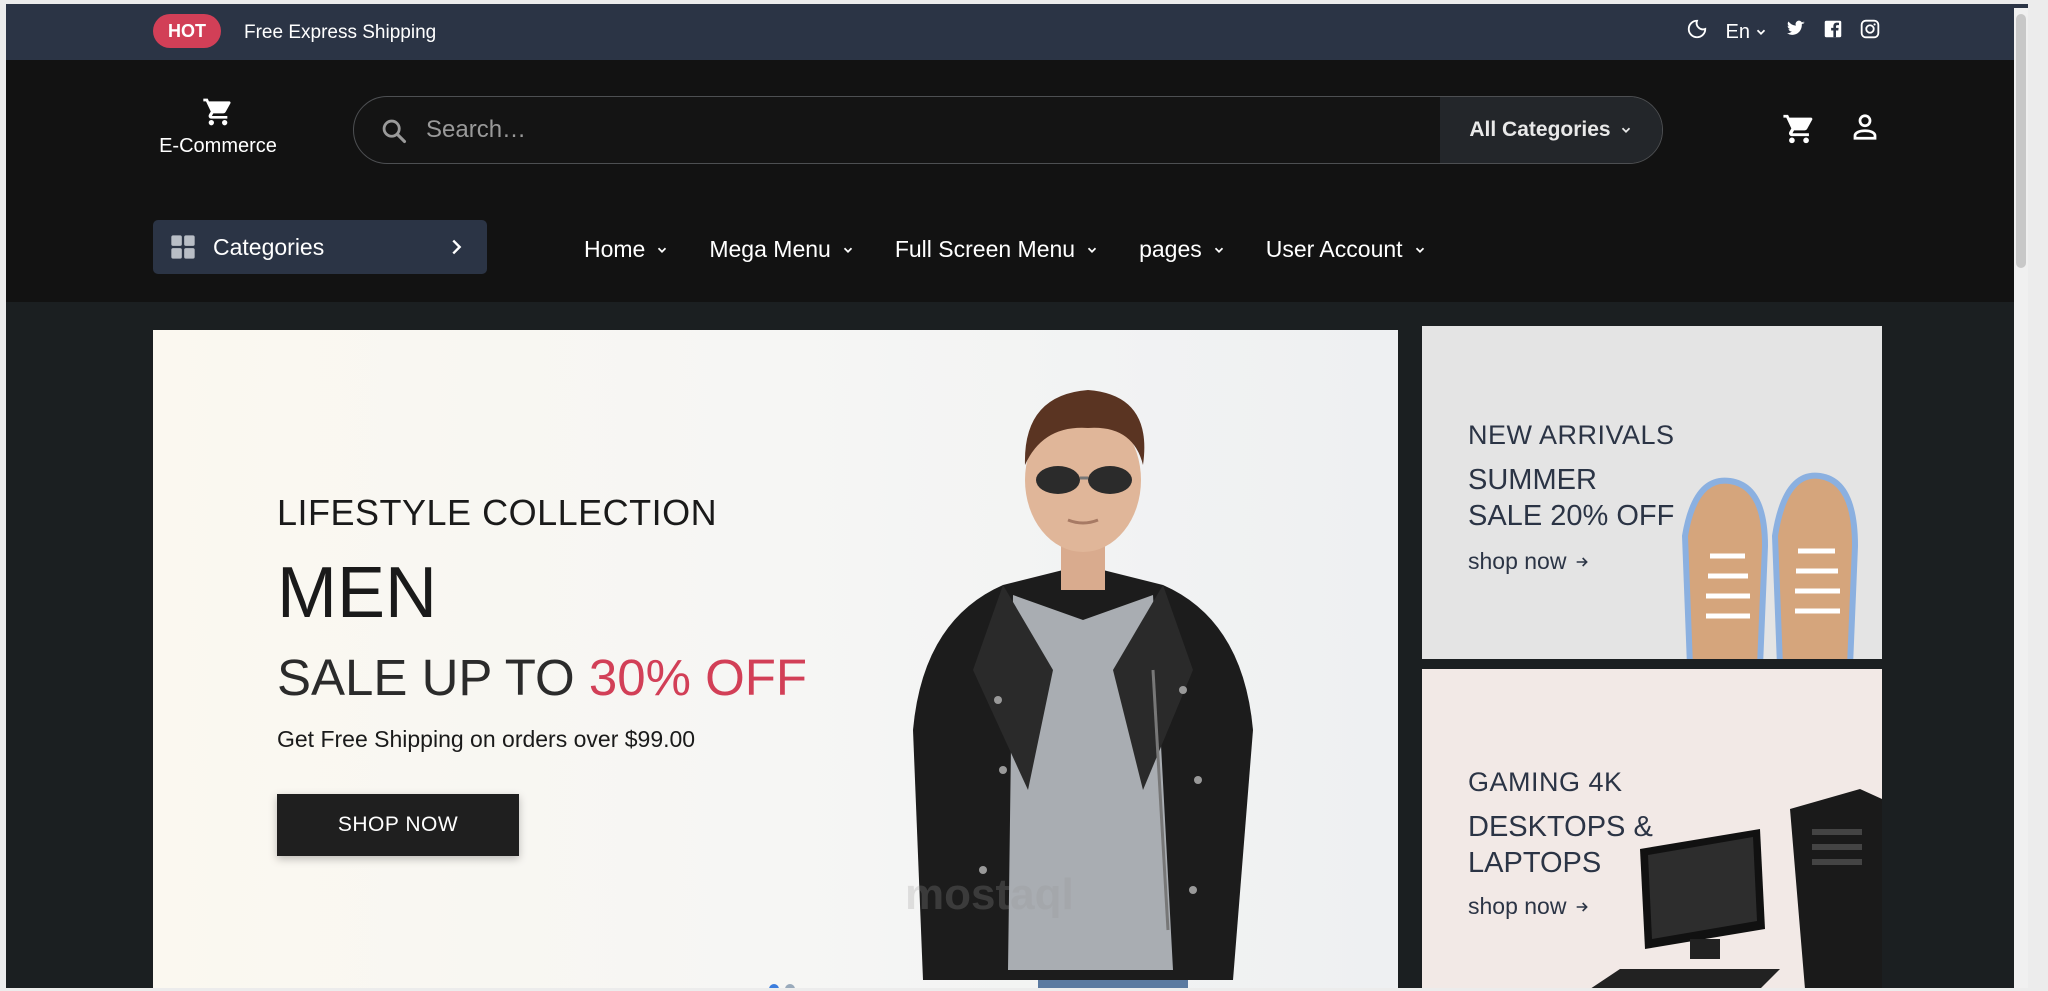 This screenshot has height=991, width=2048. What do you see at coordinates (426, 677) in the screenshot?
I see `hero-sale-prefix: SALE UP TO` at bounding box center [426, 677].